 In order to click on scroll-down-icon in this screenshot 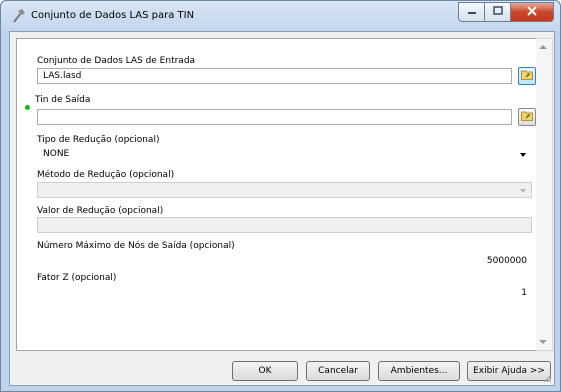, I will do `click(543, 342)`.